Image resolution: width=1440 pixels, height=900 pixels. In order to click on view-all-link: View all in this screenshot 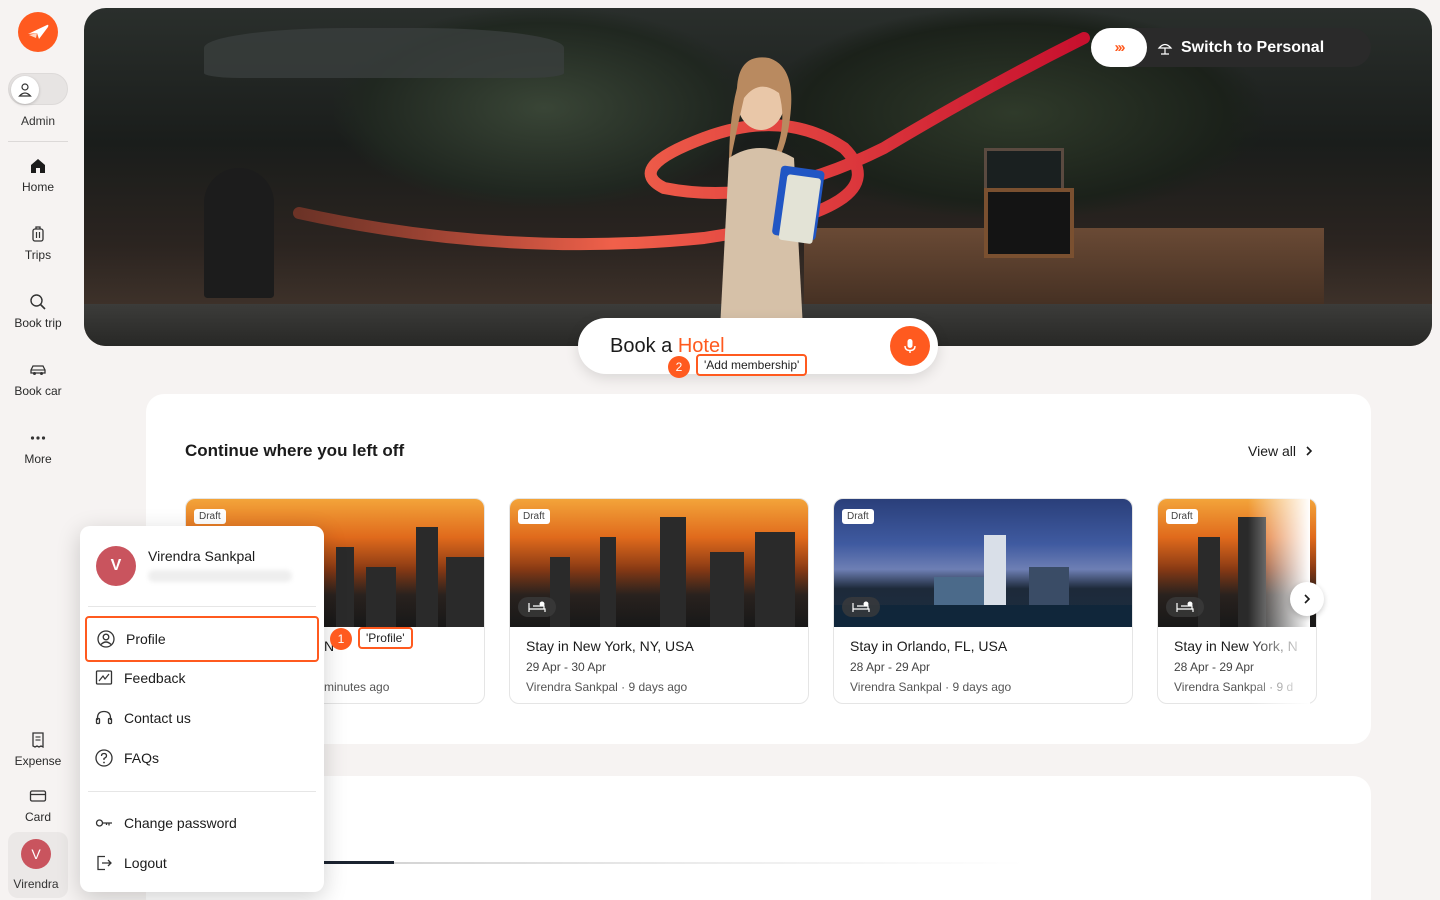, I will do `click(1281, 451)`.